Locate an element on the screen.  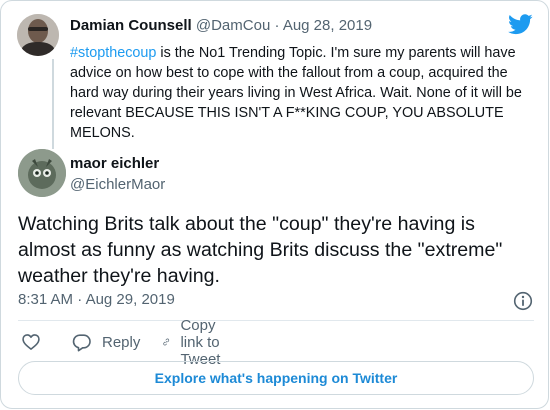
parent-tweet-date: Aug 28, 2019 is located at coordinates (327, 25).